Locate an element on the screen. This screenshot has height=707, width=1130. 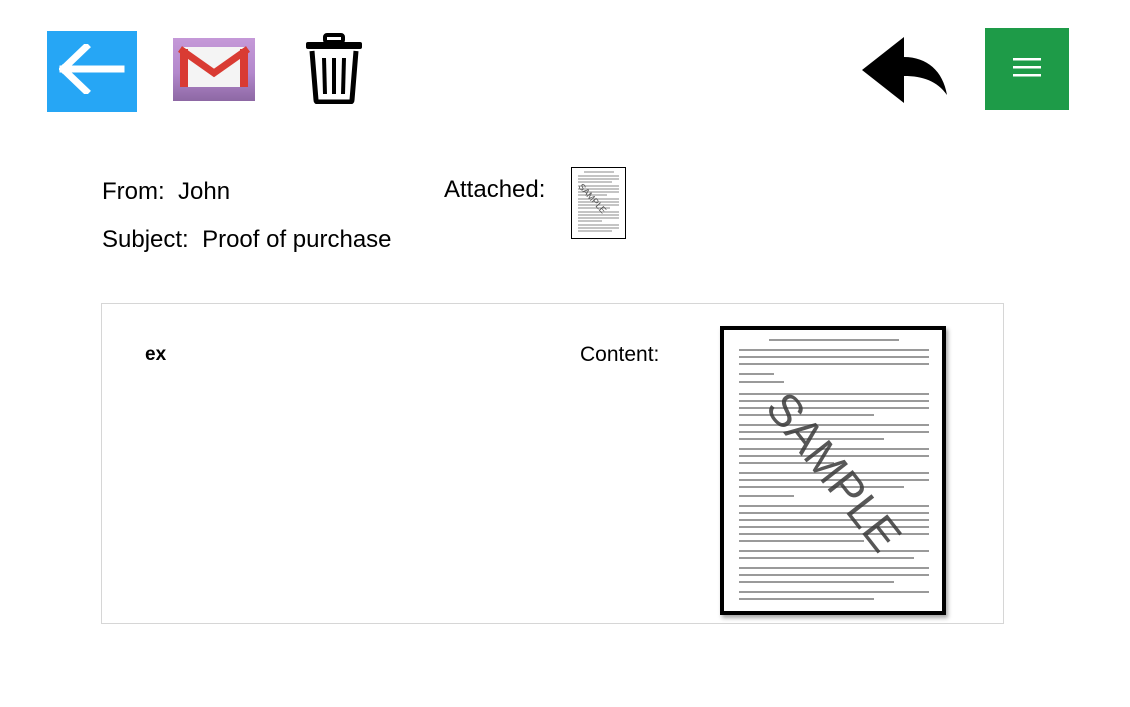
message-body-text: ex is located at coordinates (156, 354).